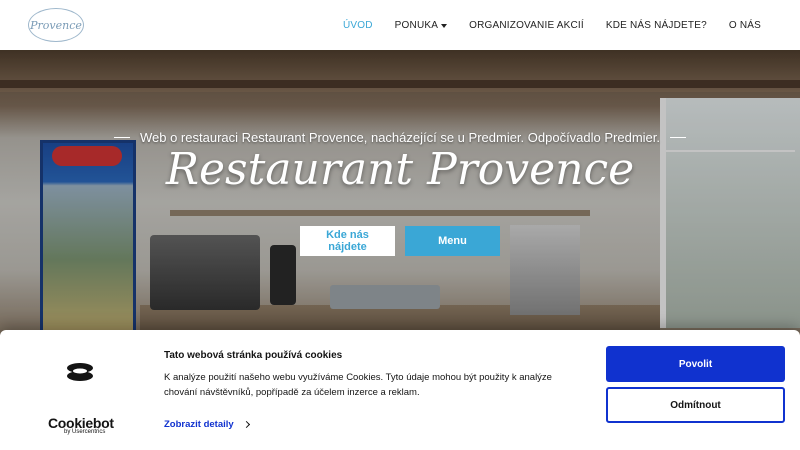  I want to click on hero-title: Restaurant Provence, so click(400, 169).